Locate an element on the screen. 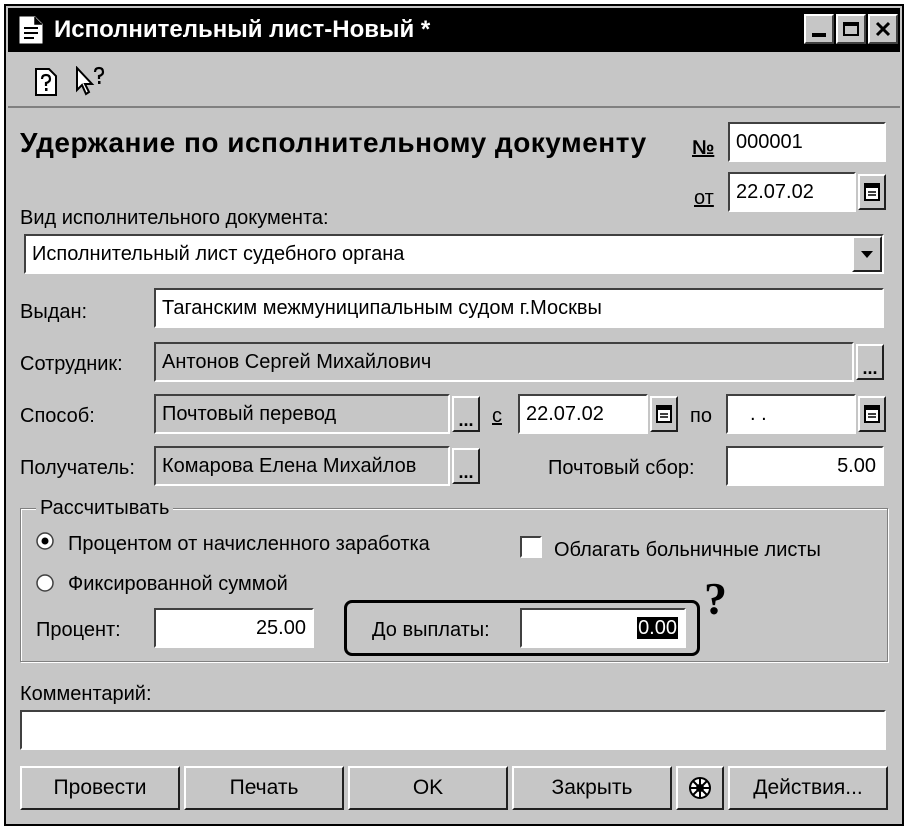 The height and width of the screenshot is (830, 910). date-label: от is located at coordinates (704, 198).